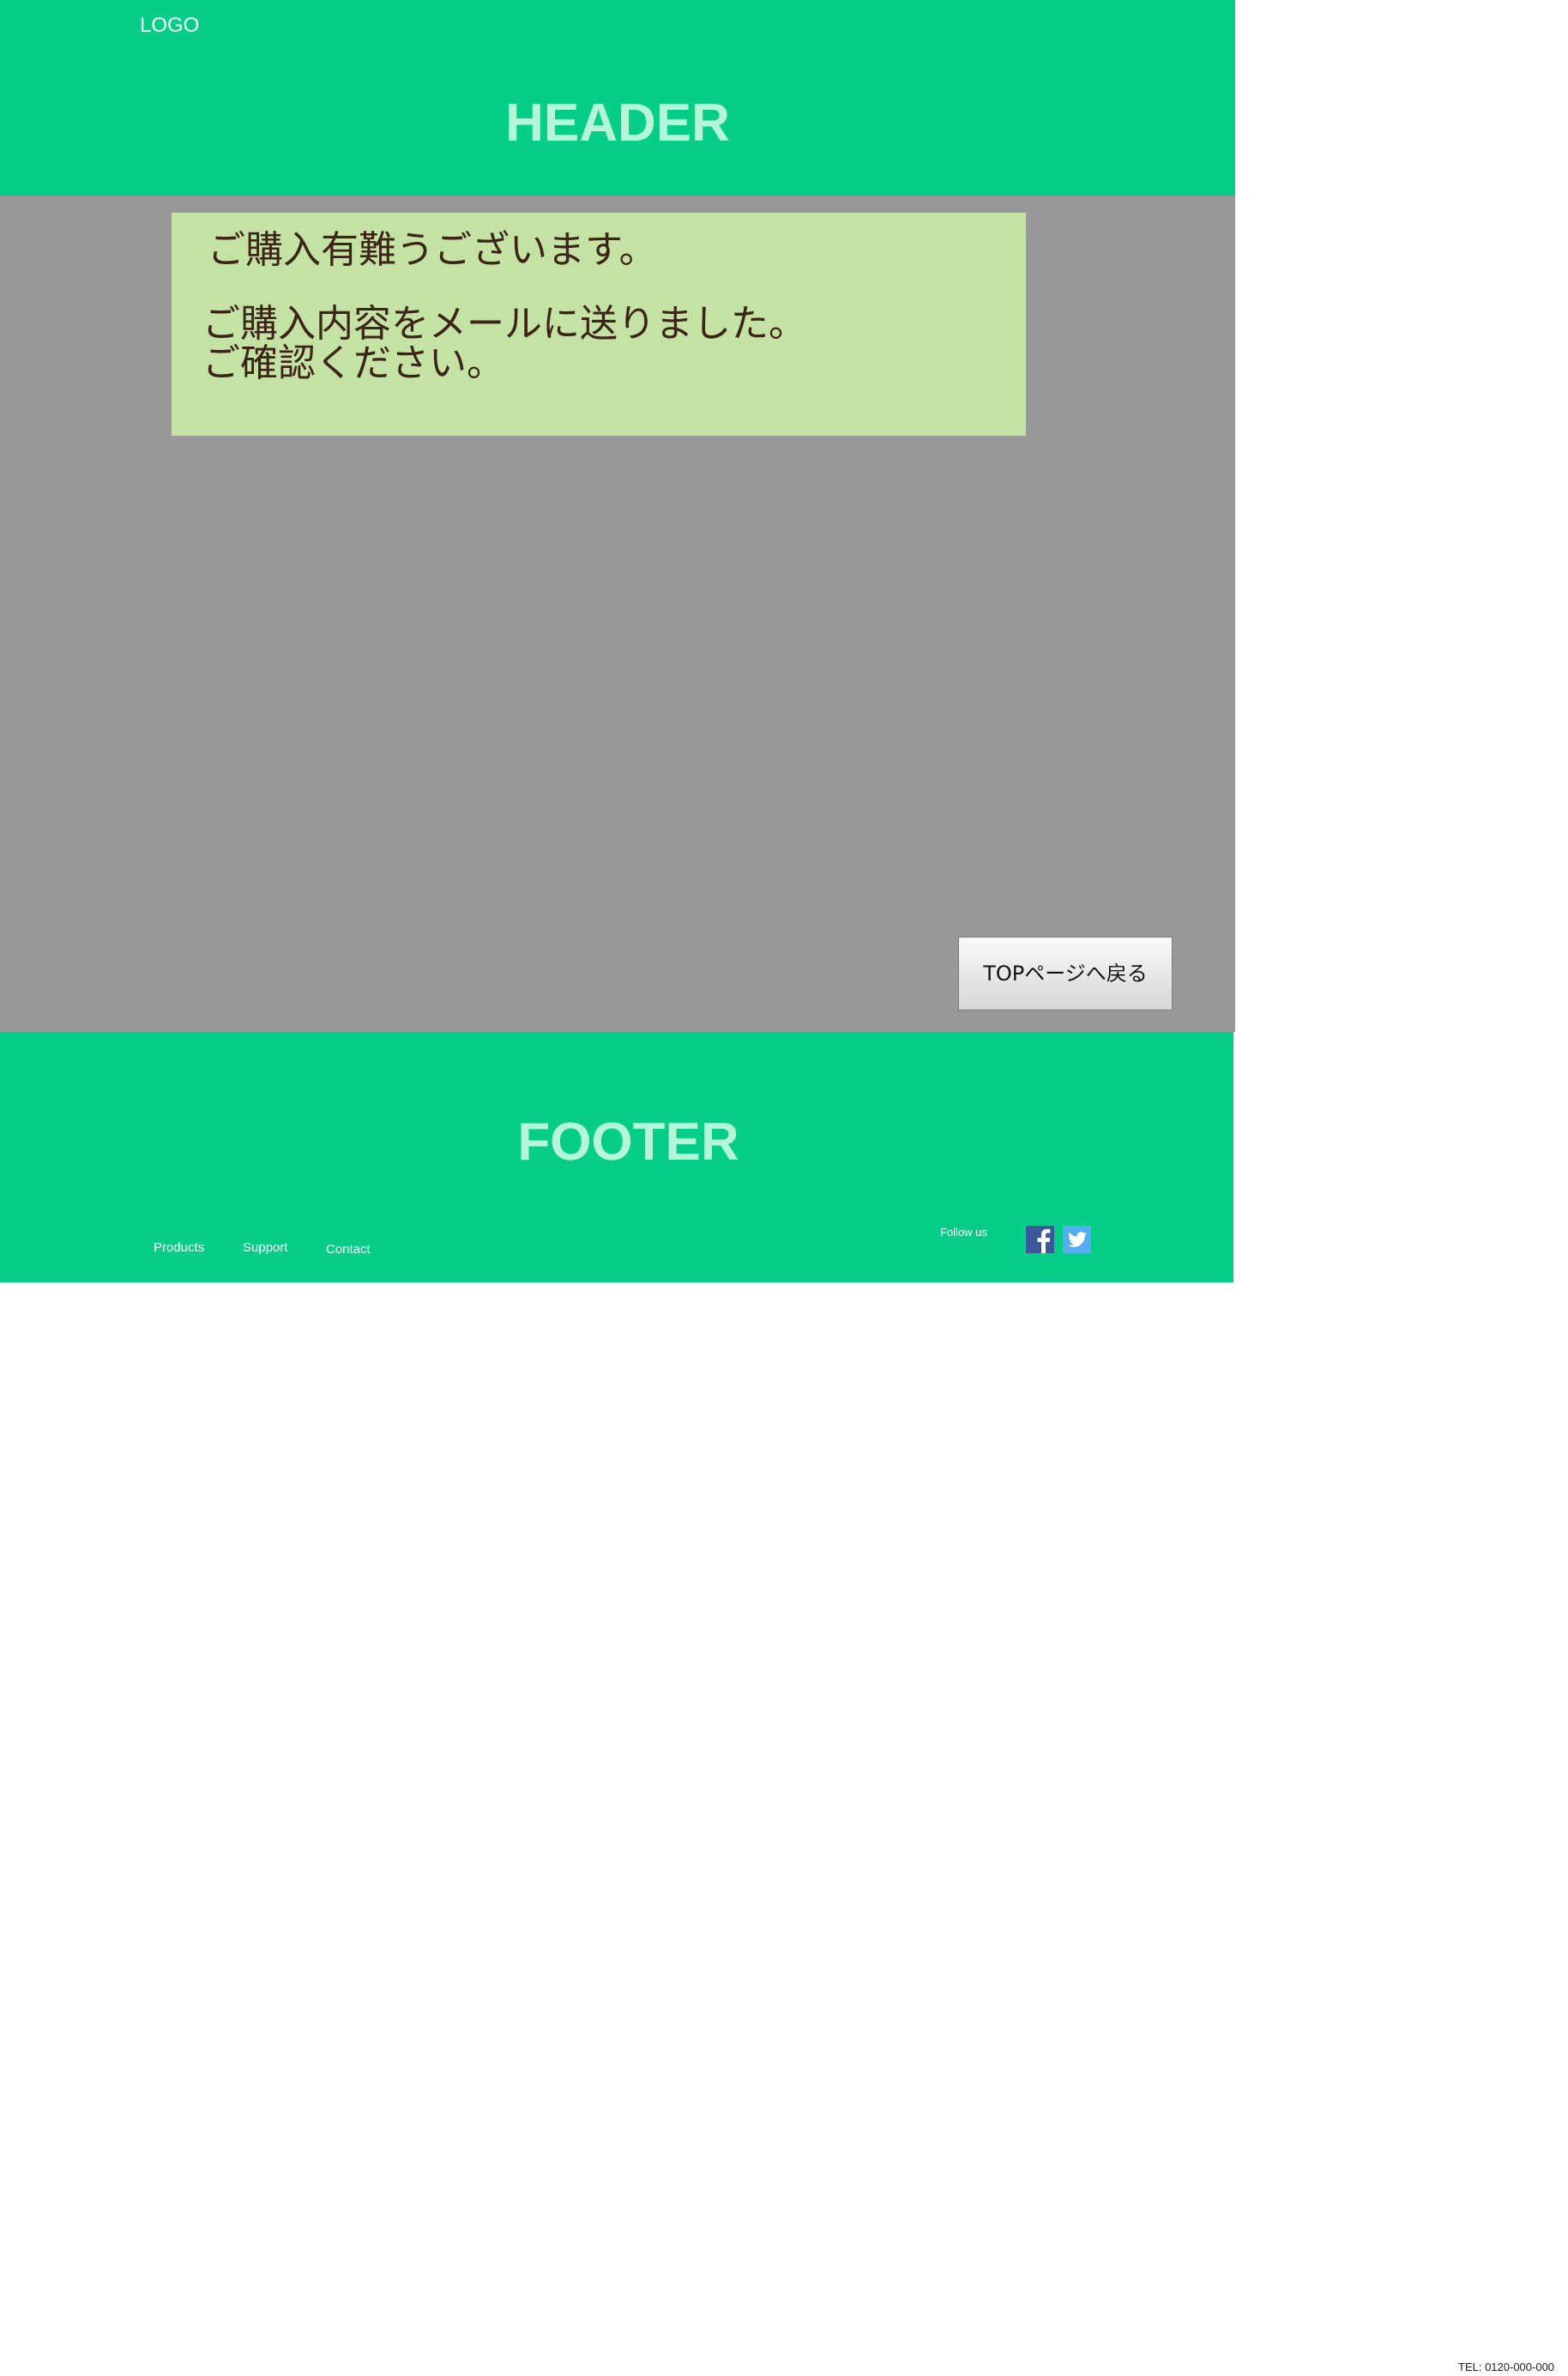 The image size is (1568, 2376). Describe the element at coordinates (1077, 1239) in the screenshot. I see `twitter-icon` at that location.